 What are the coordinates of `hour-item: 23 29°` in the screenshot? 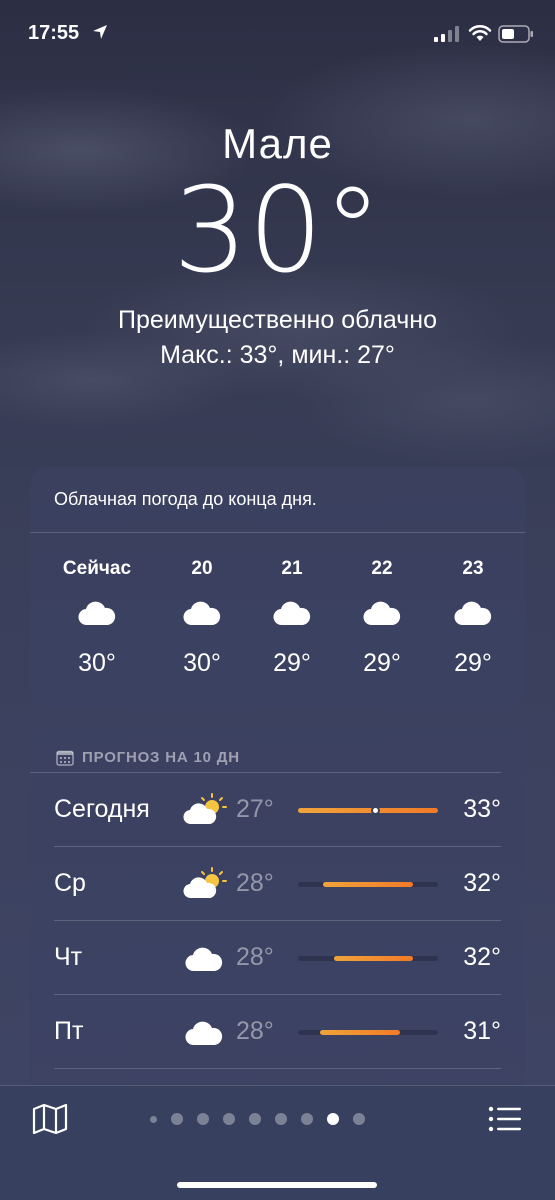 It's located at (473, 616).